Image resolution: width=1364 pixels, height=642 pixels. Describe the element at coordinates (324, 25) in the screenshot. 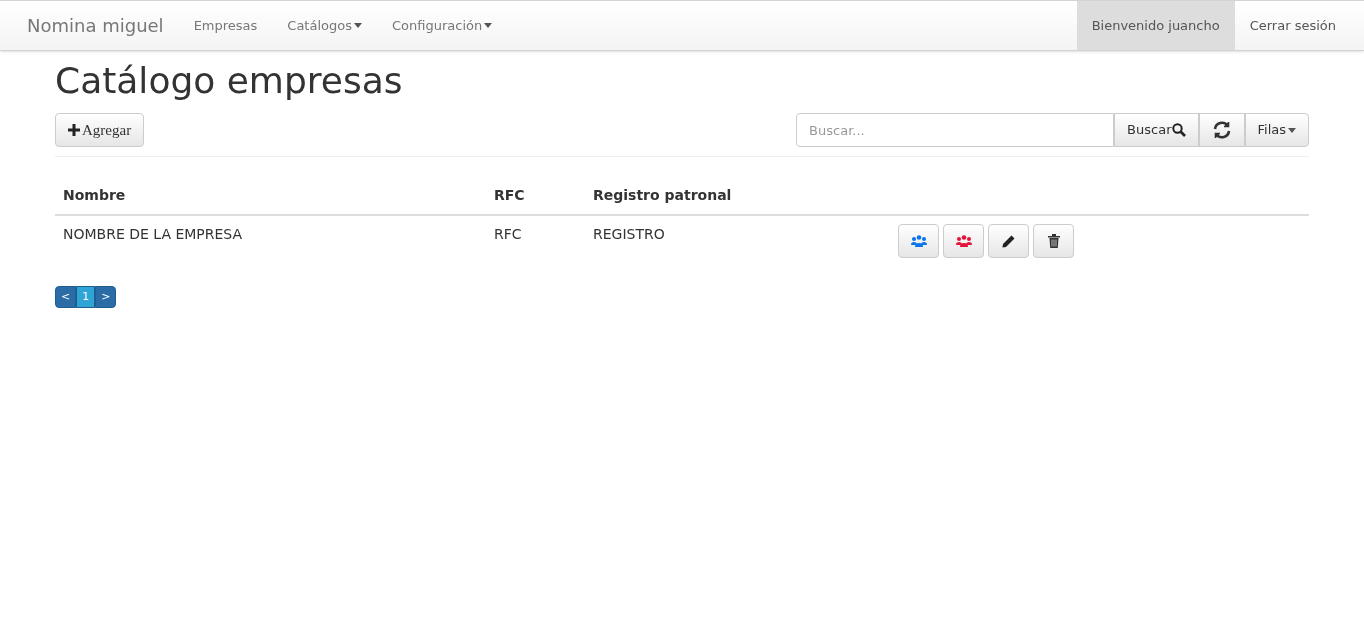

I see `nav-link: Catálogos` at that location.